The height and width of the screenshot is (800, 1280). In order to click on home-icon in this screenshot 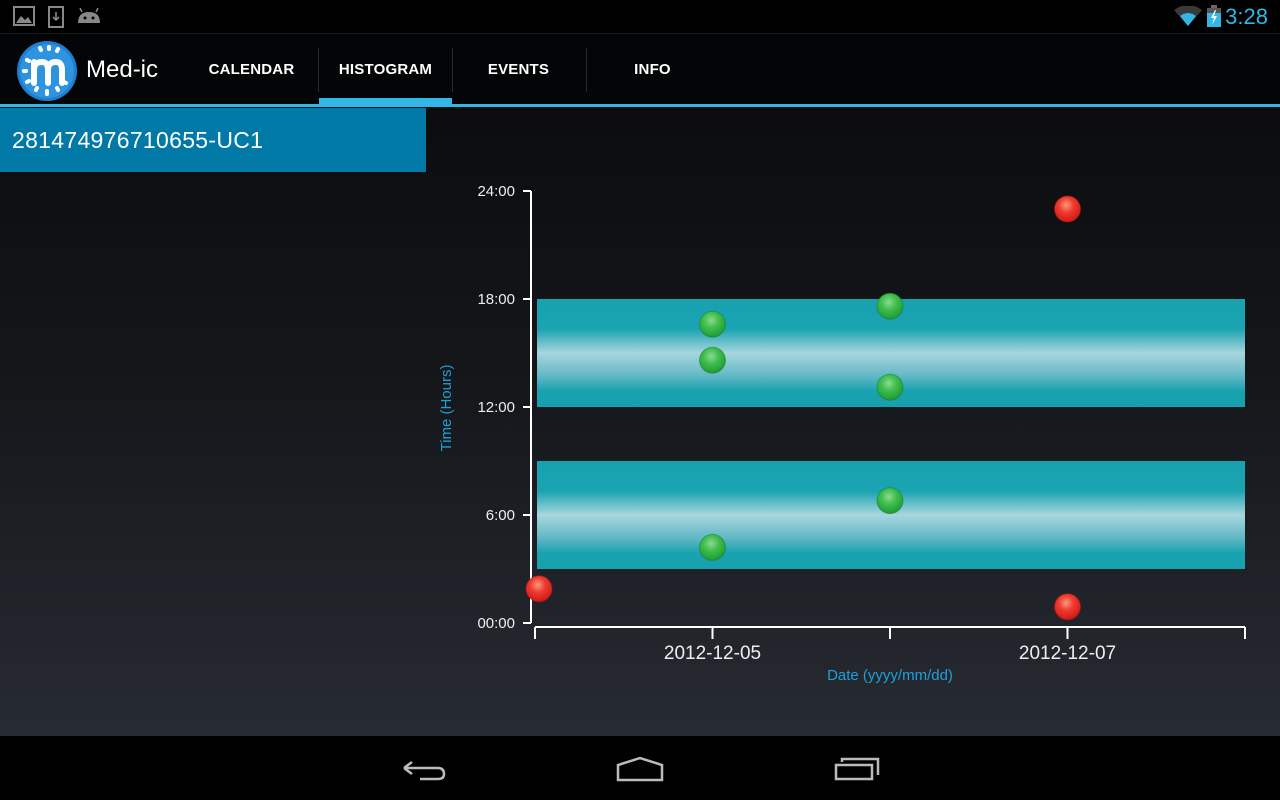, I will do `click(640, 768)`.